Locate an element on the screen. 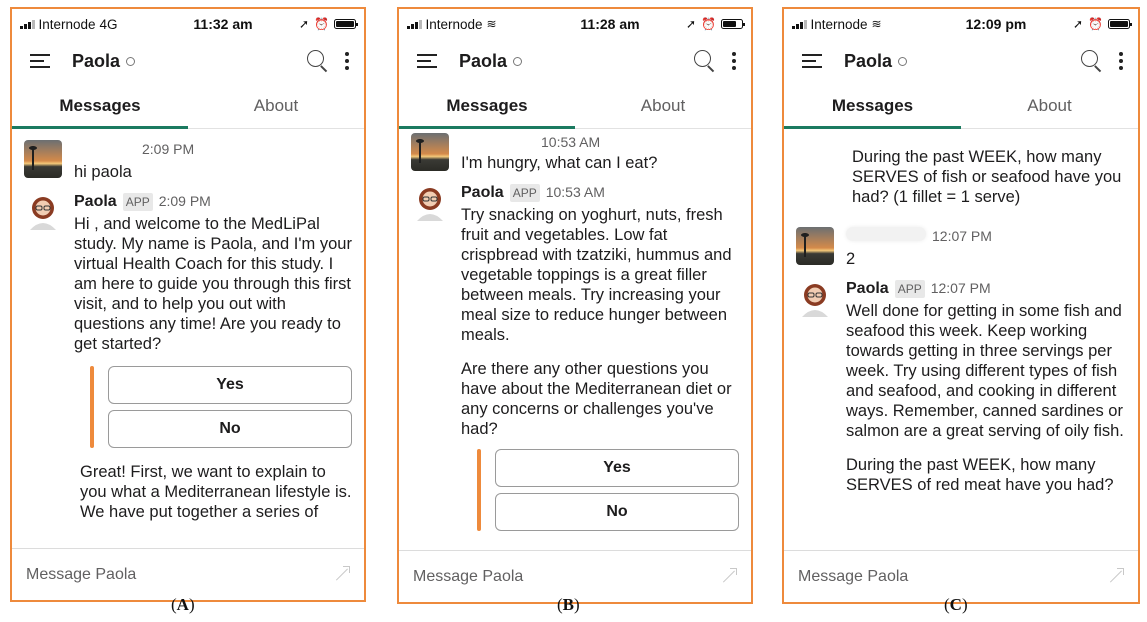  message-user: 12:07 PM 2 is located at coordinates (961, 248).